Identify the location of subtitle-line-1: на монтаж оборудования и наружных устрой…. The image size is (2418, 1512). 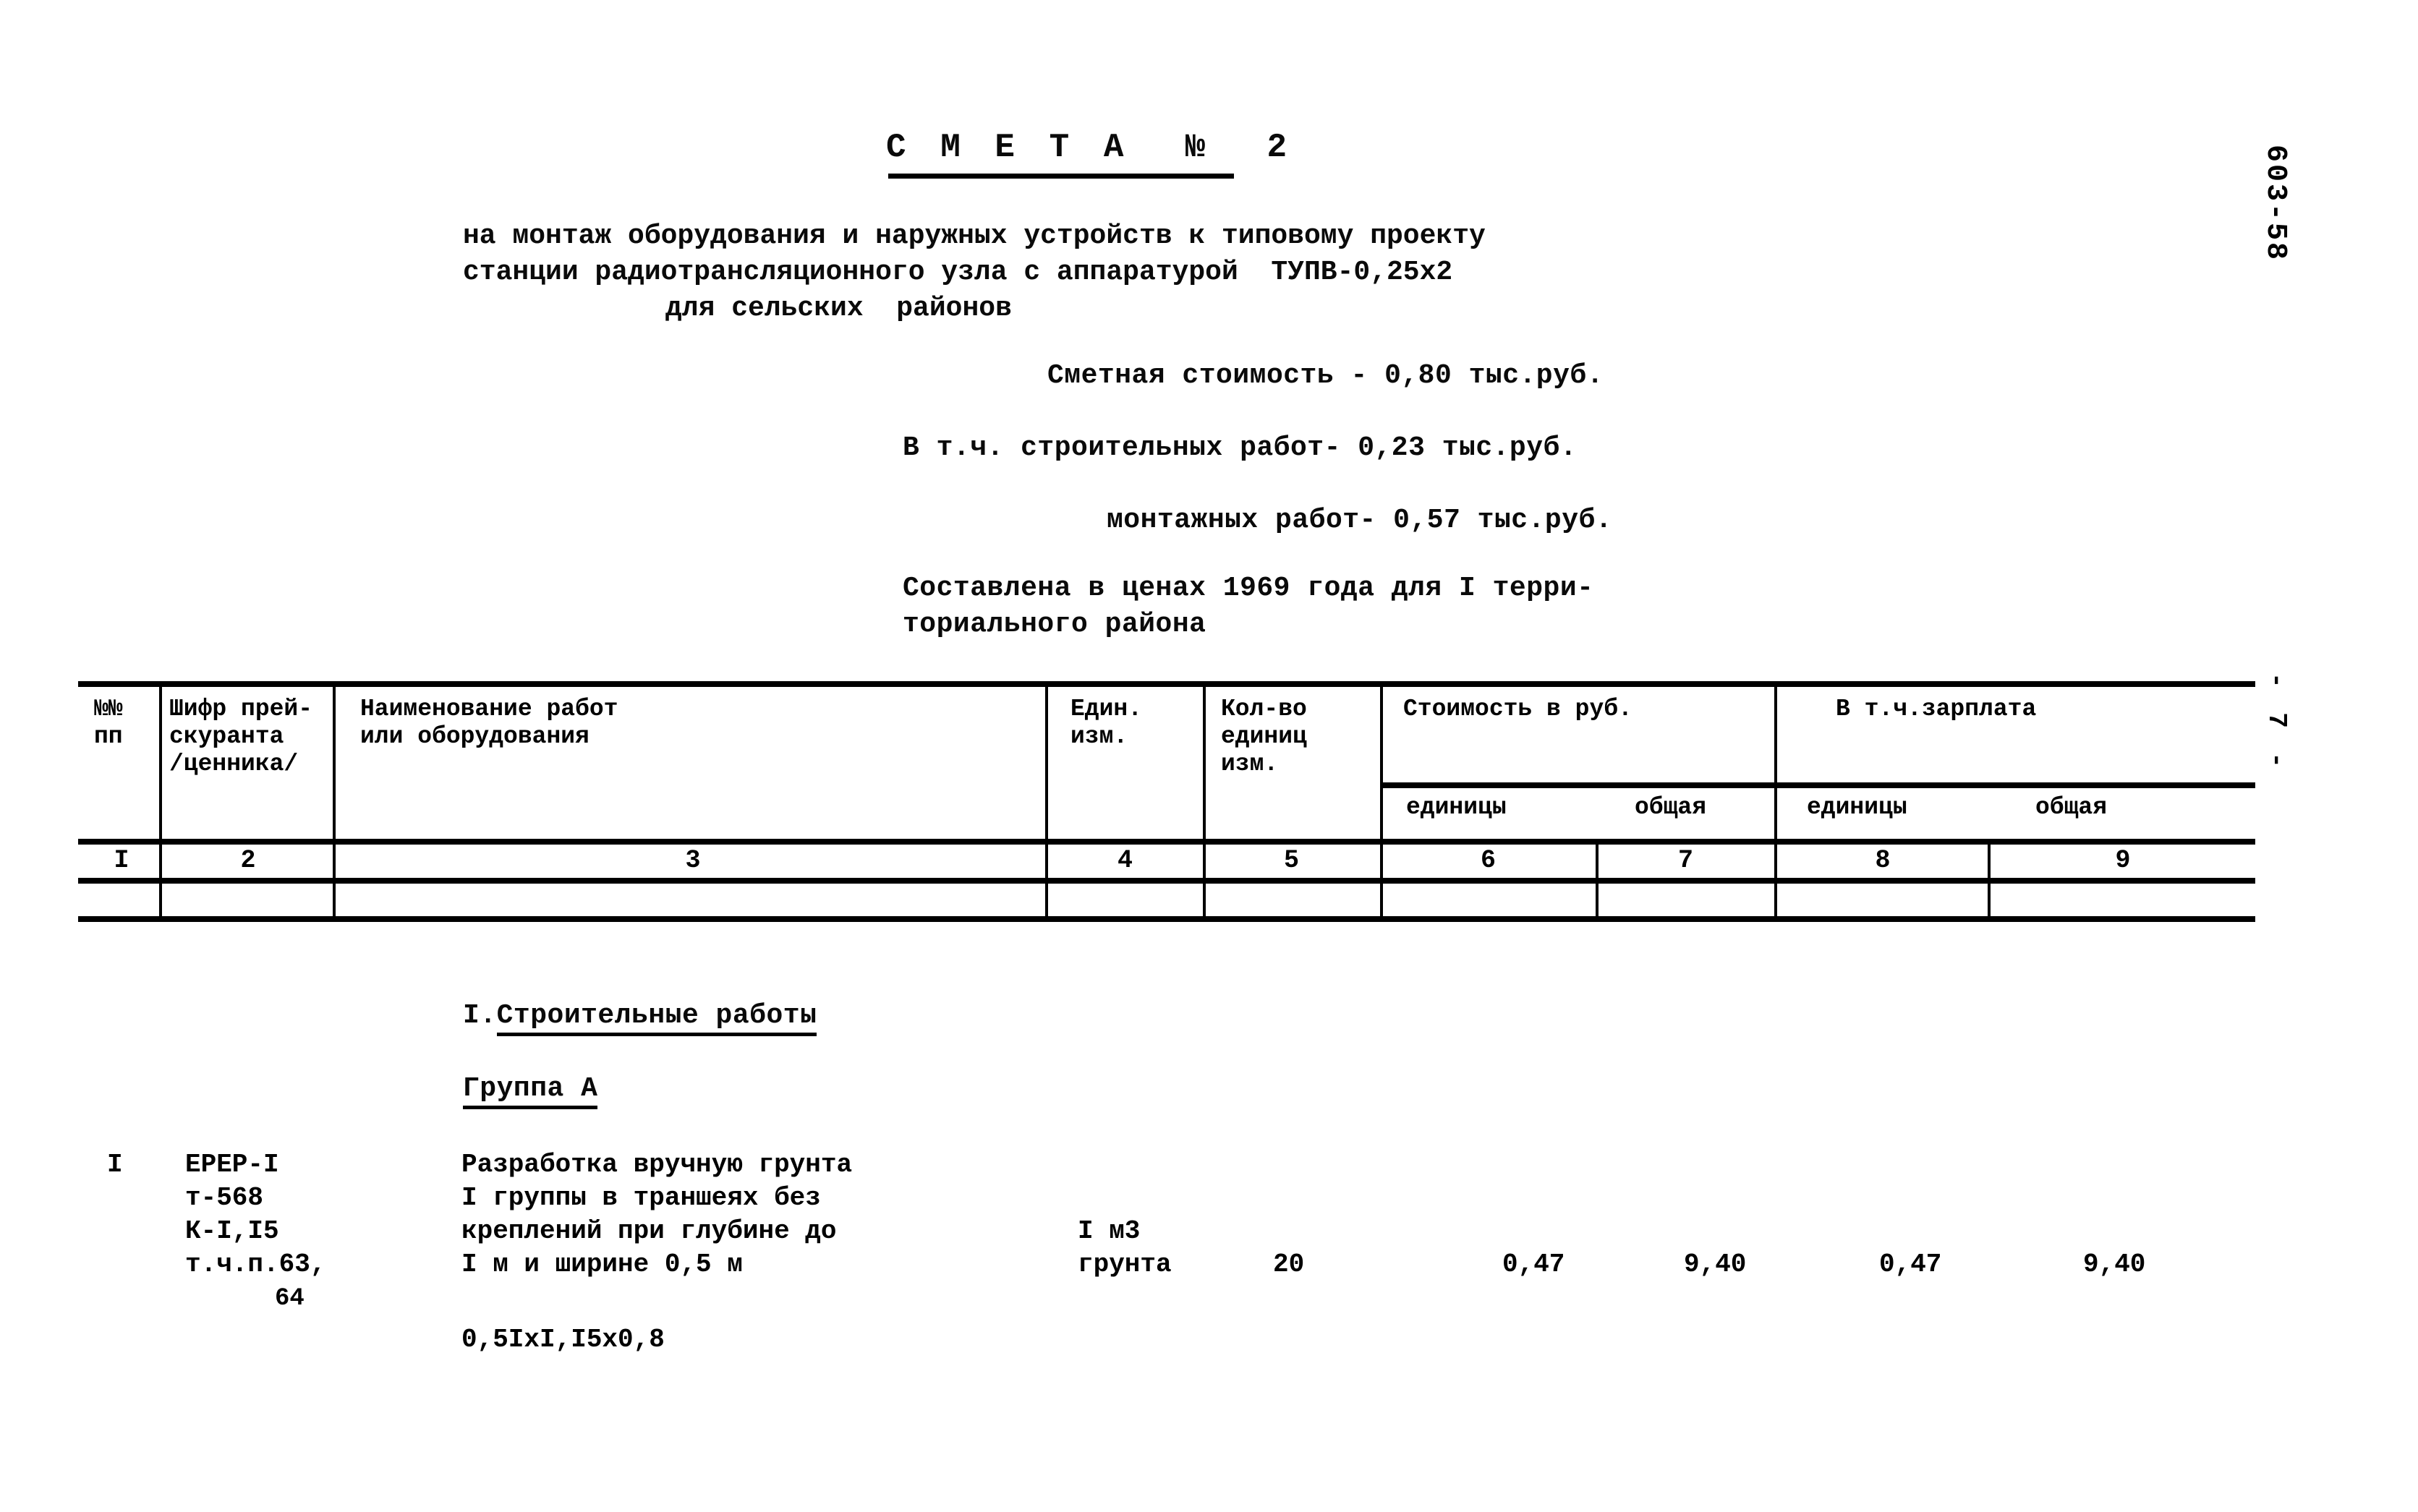
(974, 236).